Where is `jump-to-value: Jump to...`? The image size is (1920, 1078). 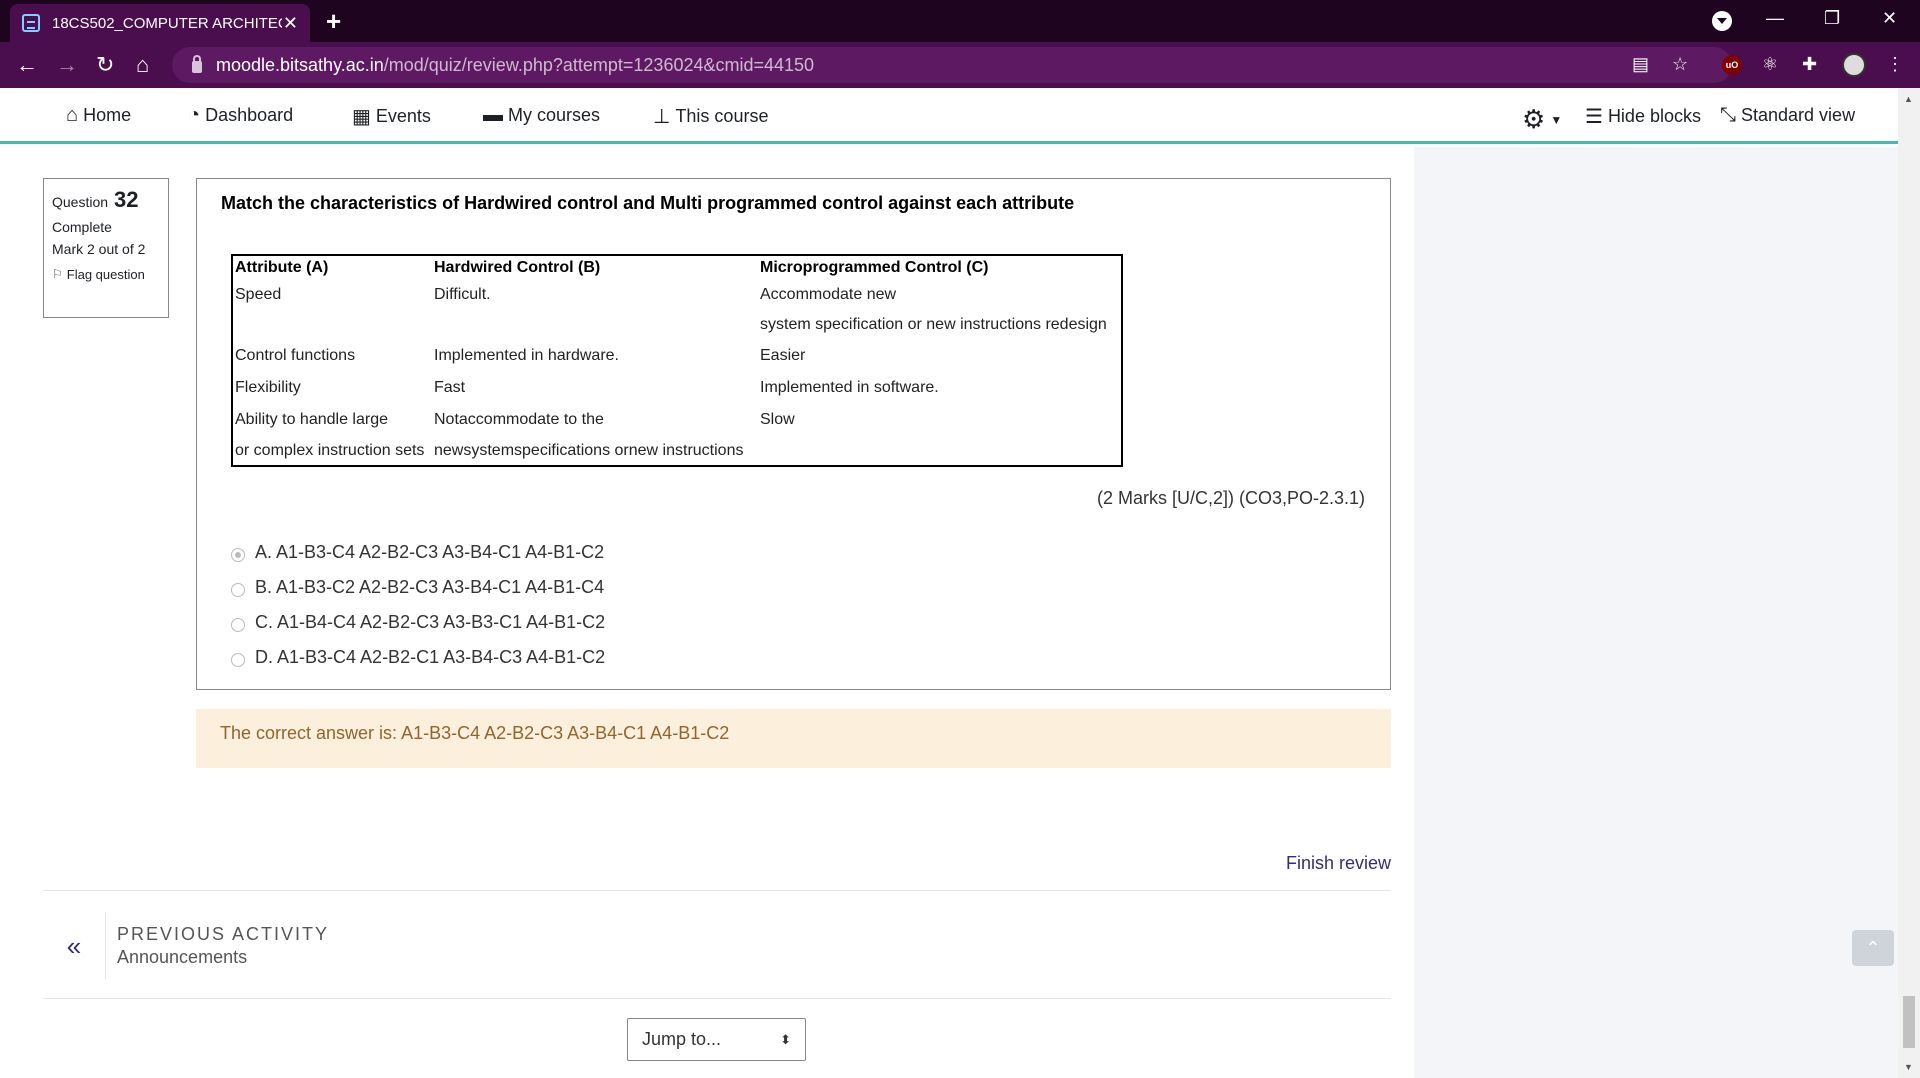
jump-to-value: Jump to... is located at coordinates (682, 1039).